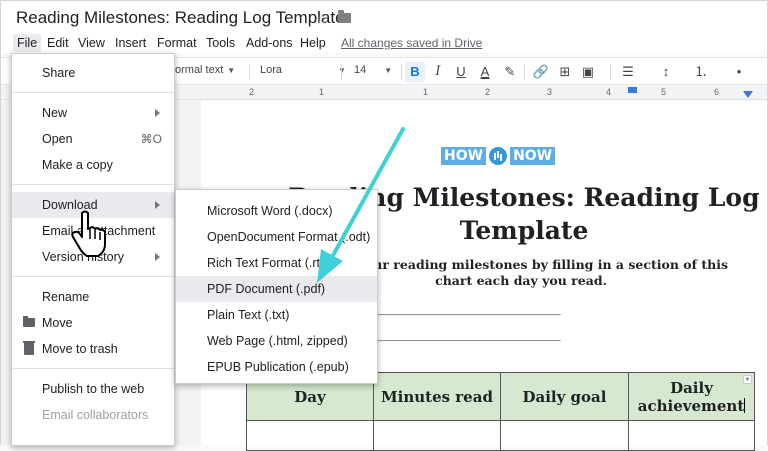 This screenshot has width=768, height=451. I want to click on table-header-achievement: Daily achievement, so click(691, 396).